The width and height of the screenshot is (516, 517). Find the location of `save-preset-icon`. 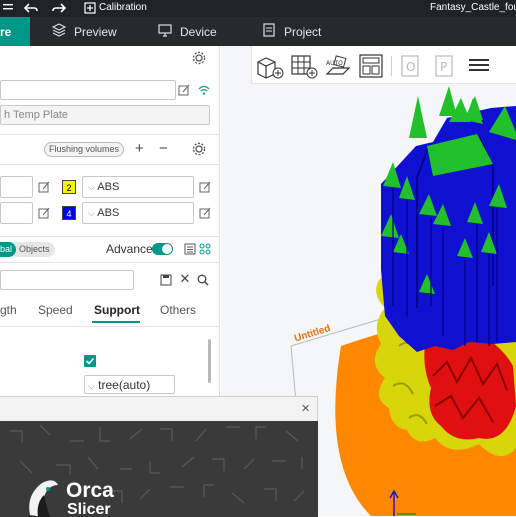

save-preset-icon is located at coordinates (166, 280).